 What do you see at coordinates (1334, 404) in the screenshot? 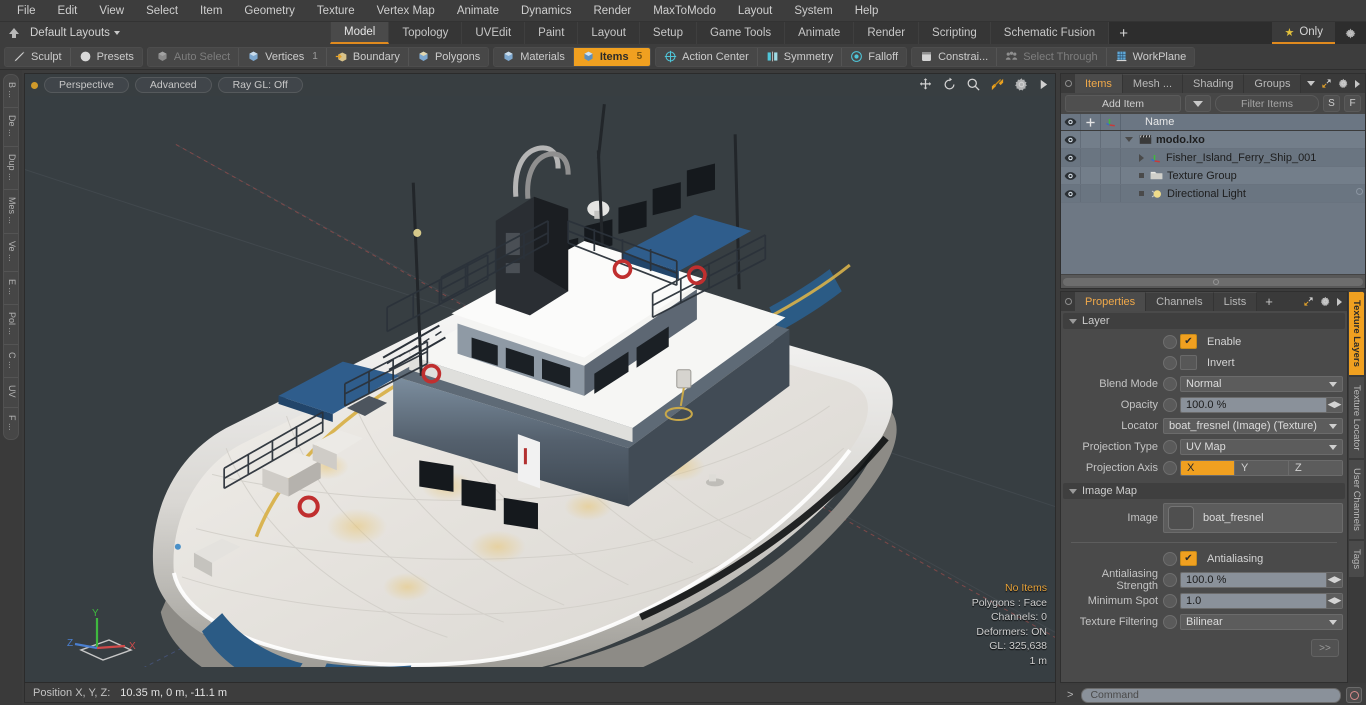
I see `opacity-stepper: ◀▶` at bounding box center [1334, 404].